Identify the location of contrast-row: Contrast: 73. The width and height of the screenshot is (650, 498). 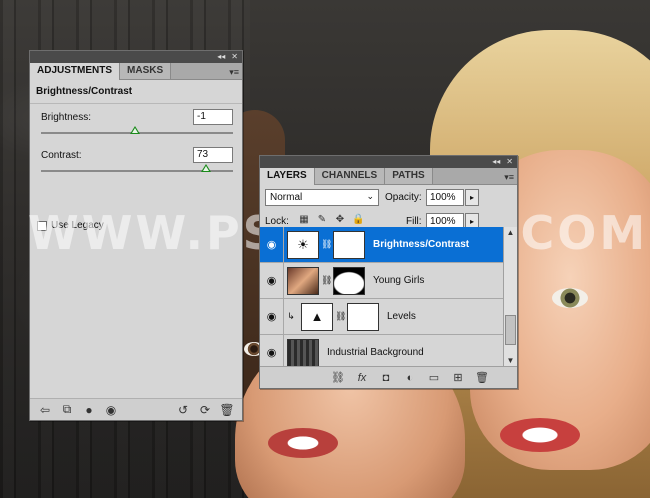
(136, 161).